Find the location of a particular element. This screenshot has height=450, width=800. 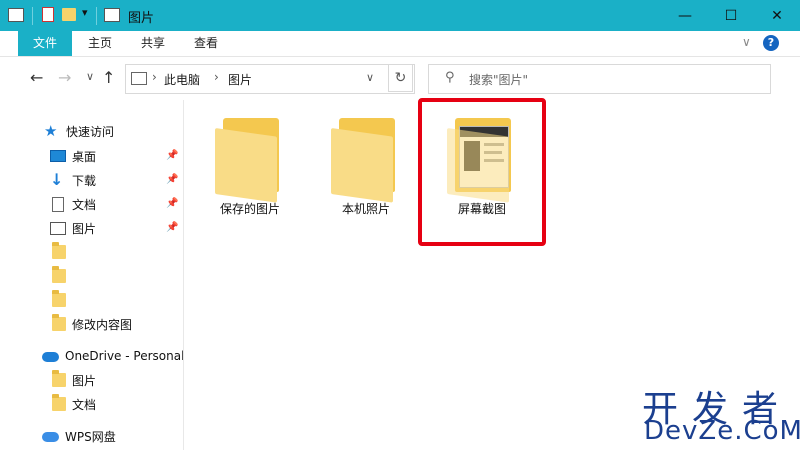

sidebar-quick-access: ★ 快速访问 is located at coordinates (79, 131).